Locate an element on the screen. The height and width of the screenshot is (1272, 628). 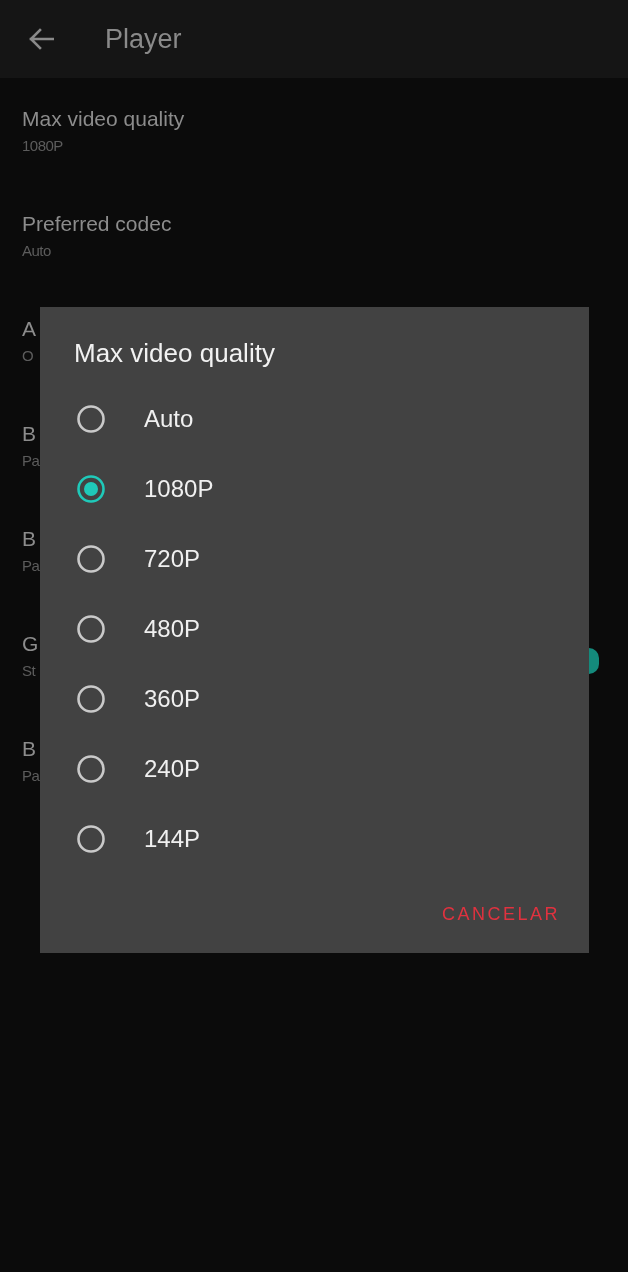
setting-value: St is located at coordinates (29, 671).